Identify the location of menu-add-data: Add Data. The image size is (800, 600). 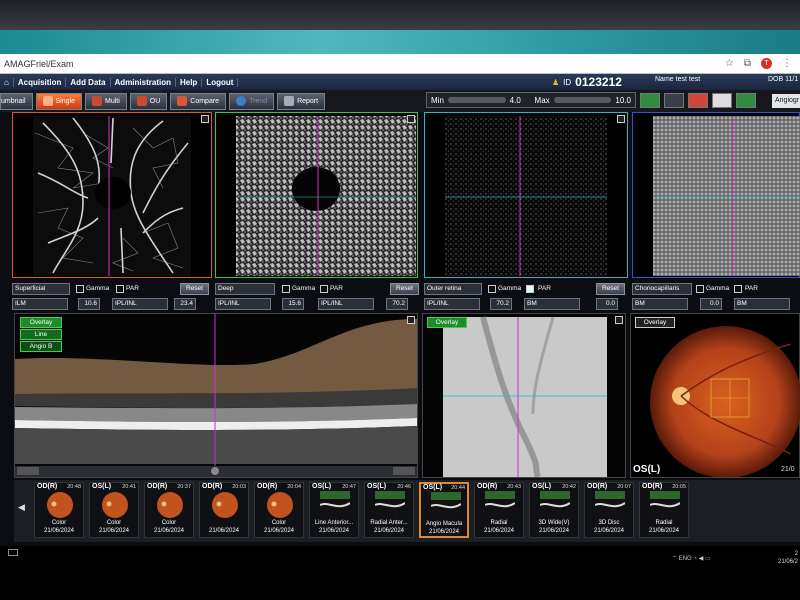
(88, 82).